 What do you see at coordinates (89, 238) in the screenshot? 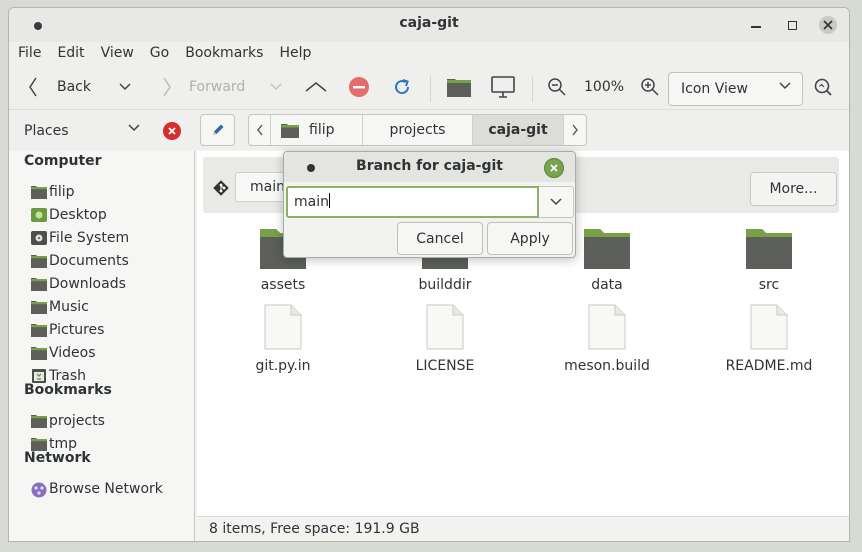
I see `sidebar-item-label: File System` at bounding box center [89, 238].